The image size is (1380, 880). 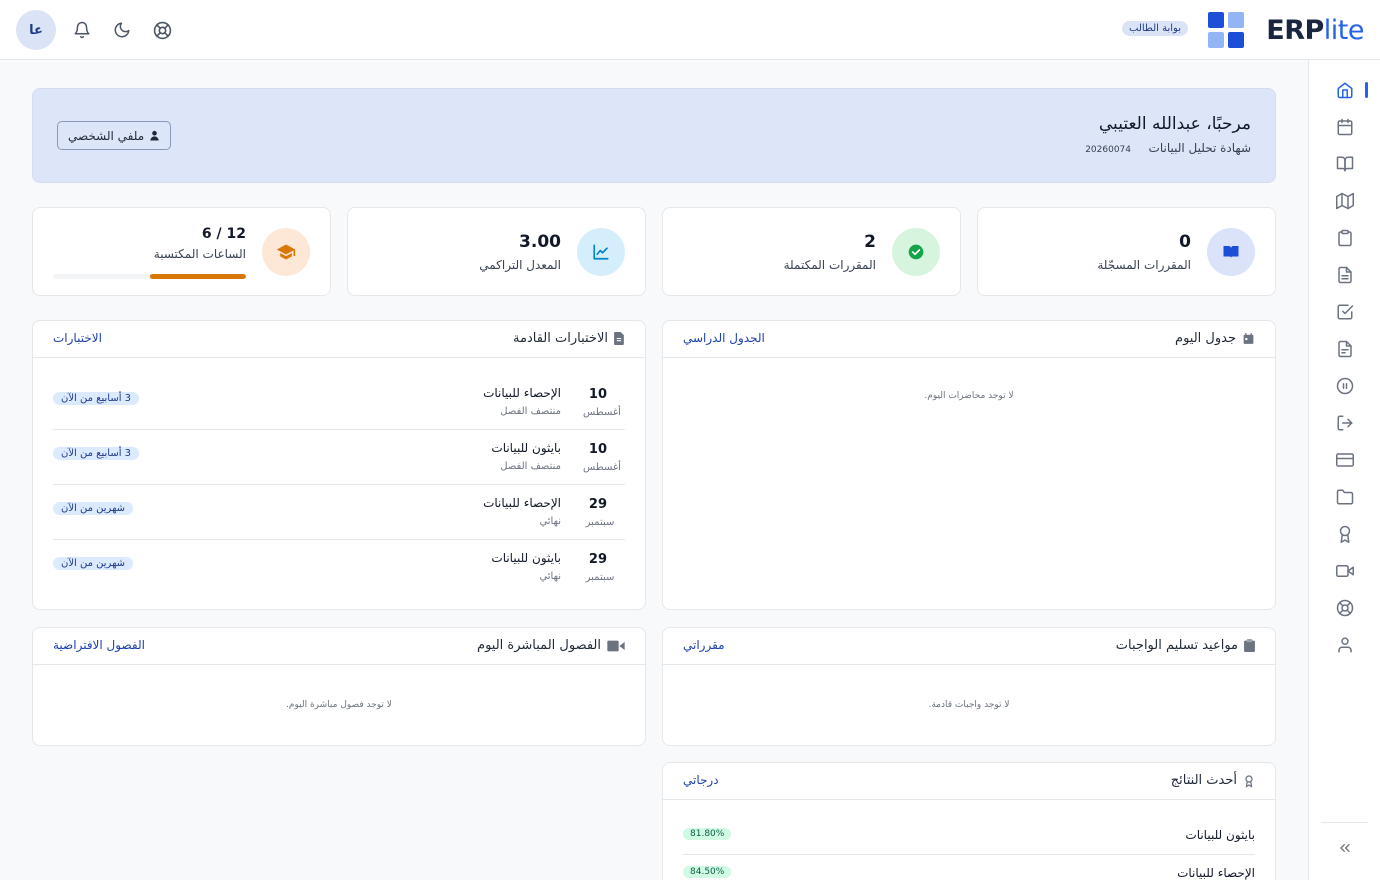 I want to click on calendar-icon, so click(x=1345, y=127).